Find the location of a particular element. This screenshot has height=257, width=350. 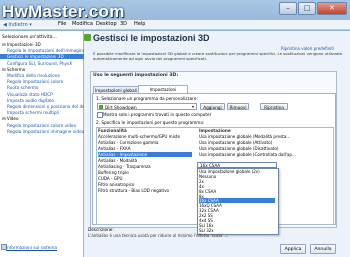

tree-item: Regola impostazioni colore video is located at coordinates (44, 125).